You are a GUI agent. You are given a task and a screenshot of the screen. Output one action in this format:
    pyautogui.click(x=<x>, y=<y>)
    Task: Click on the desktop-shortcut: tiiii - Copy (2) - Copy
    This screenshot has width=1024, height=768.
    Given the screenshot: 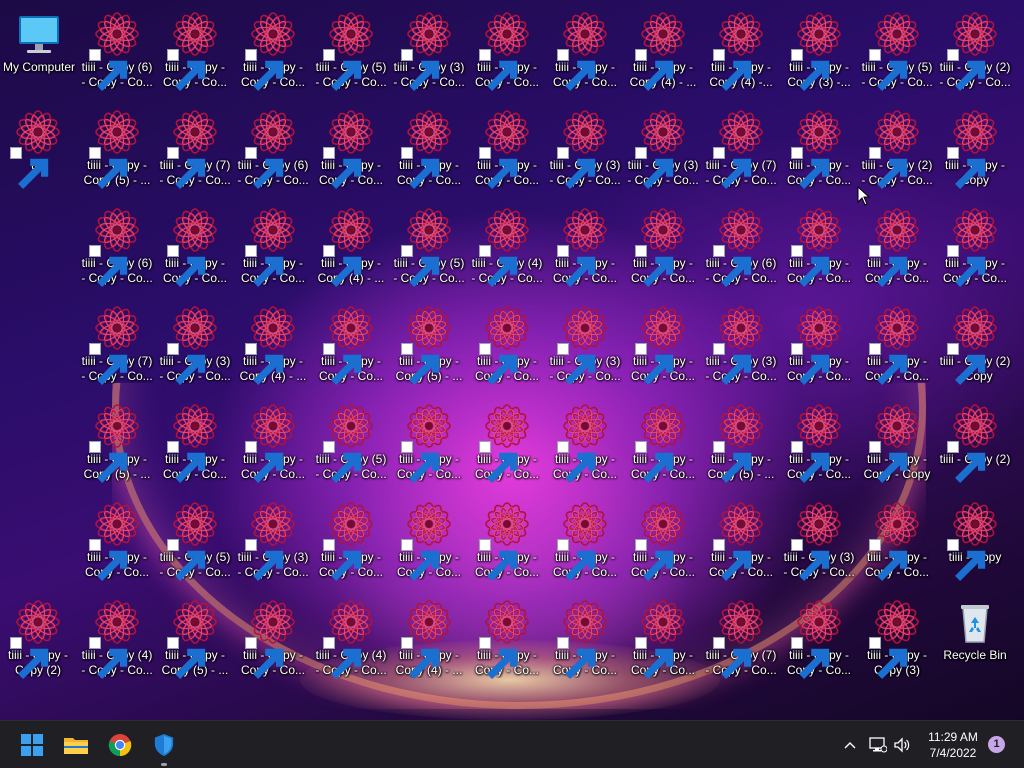 What is the action you would take?
    pyautogui.click(x=975, y=343)
    